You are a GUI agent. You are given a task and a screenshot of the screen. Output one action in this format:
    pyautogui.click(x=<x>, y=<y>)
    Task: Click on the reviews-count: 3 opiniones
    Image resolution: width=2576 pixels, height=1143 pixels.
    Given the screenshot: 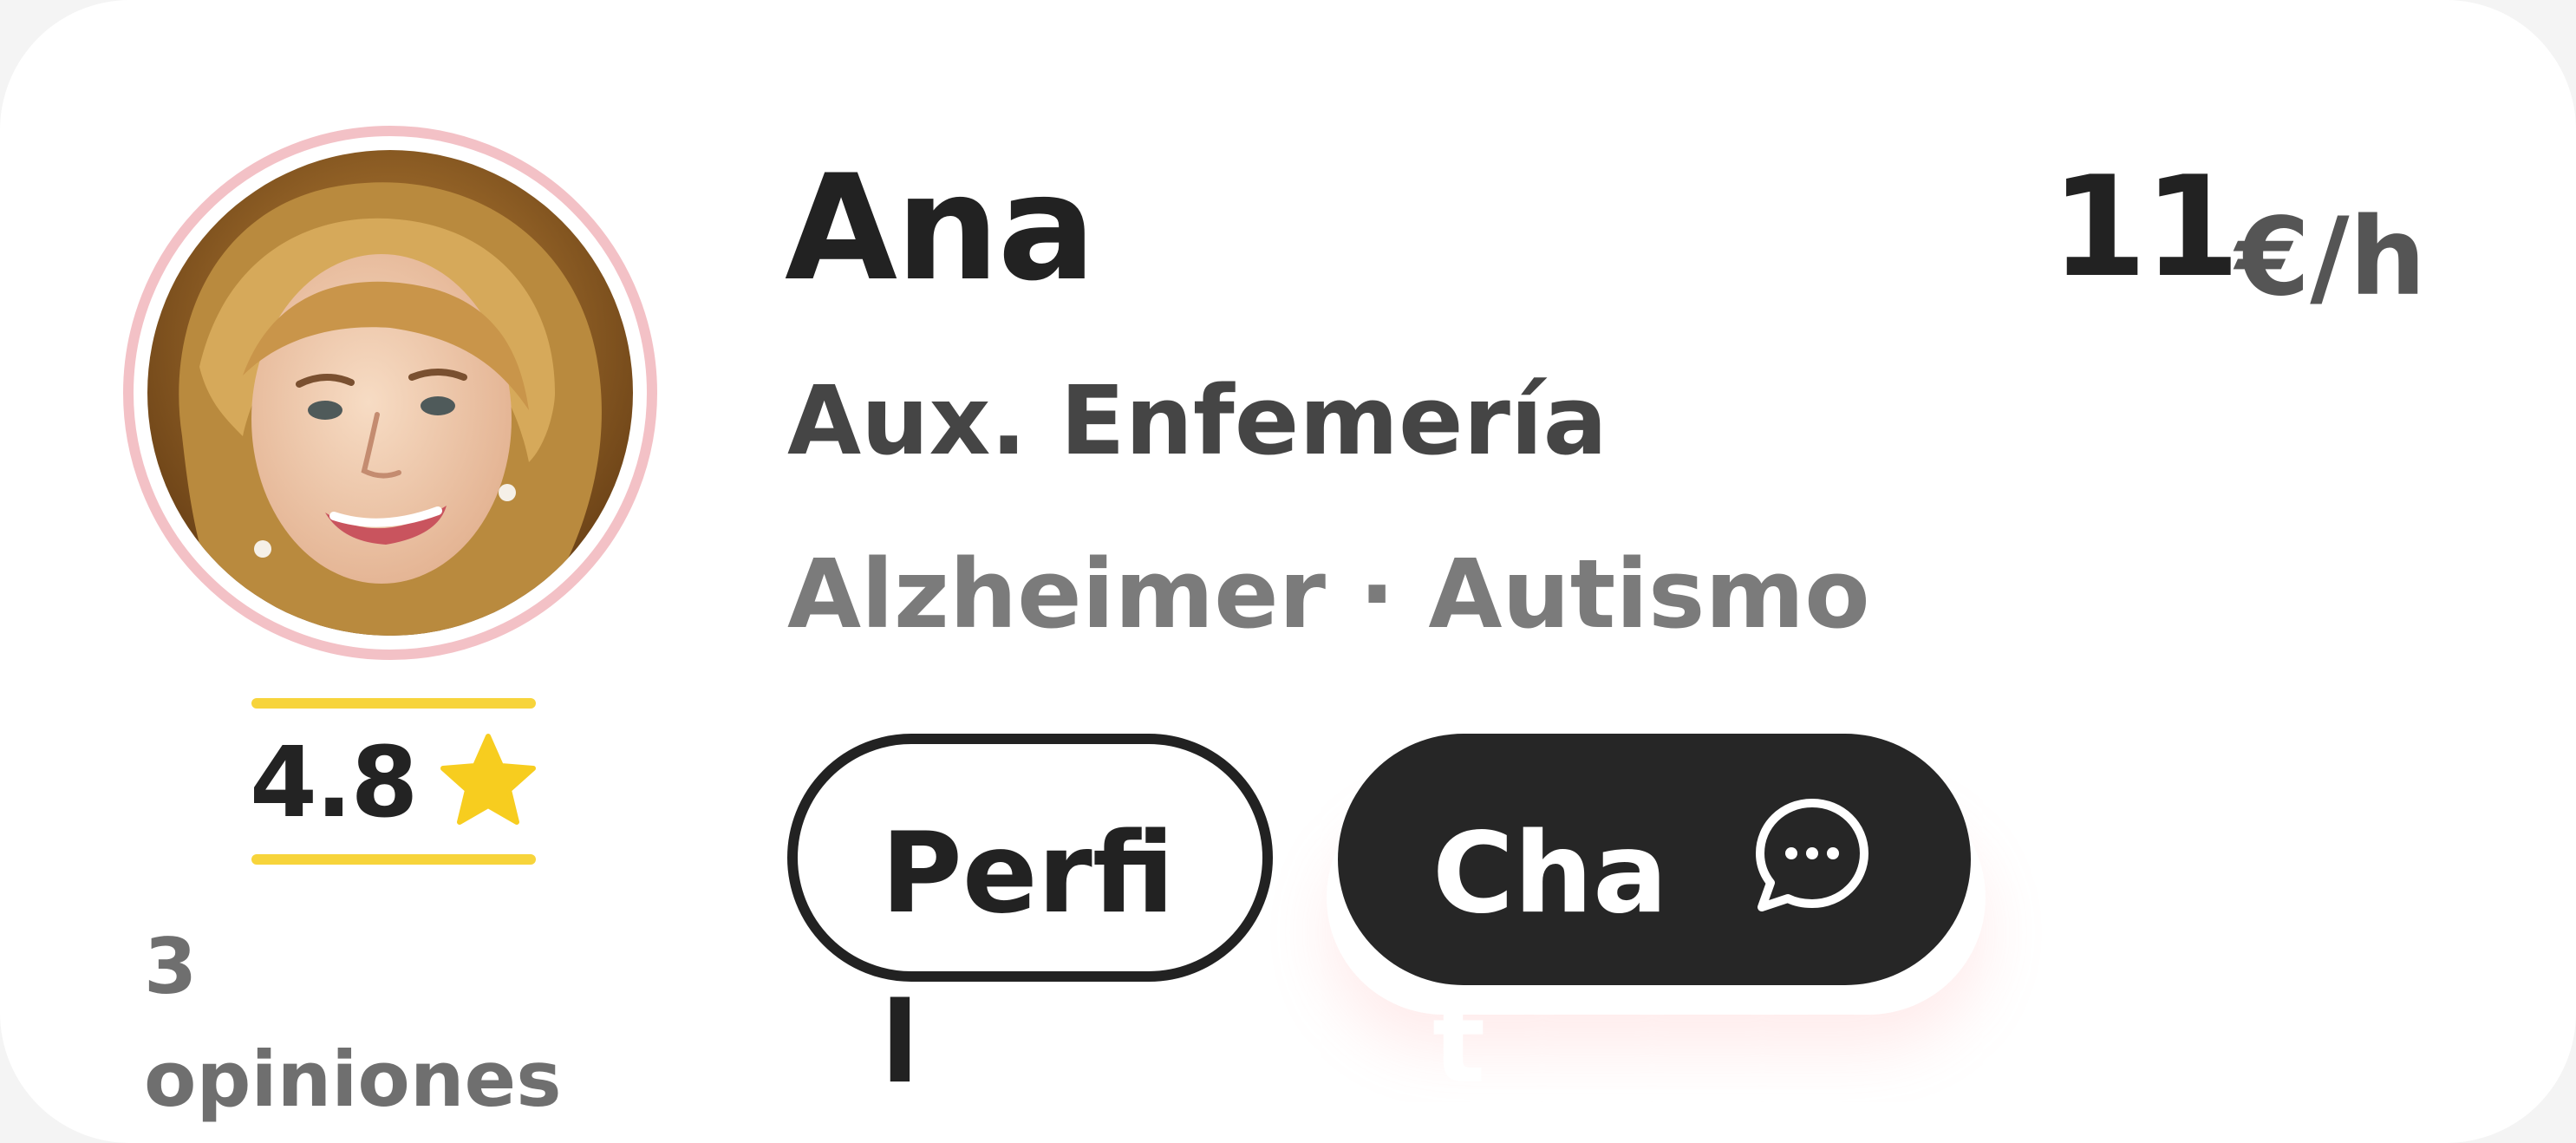 What is the action you would take?
    pyautogui.click(x=387, y=1023)
    